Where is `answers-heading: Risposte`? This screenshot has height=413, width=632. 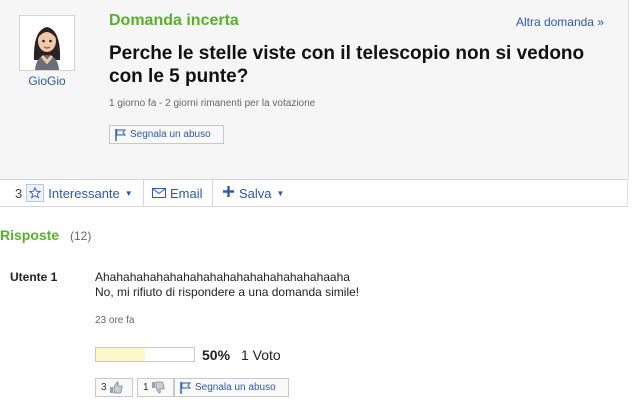 answers-heading: Risposte is located at coordinates (30, 235).